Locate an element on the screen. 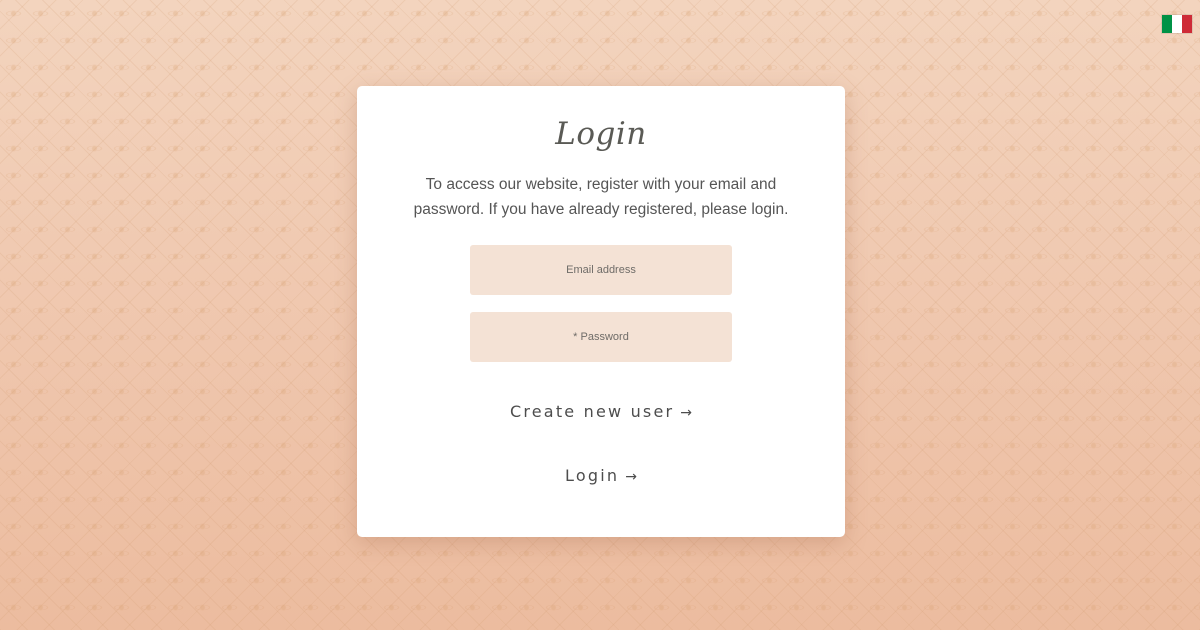  flag-stripe-red is located at coordinates (1187, 24).